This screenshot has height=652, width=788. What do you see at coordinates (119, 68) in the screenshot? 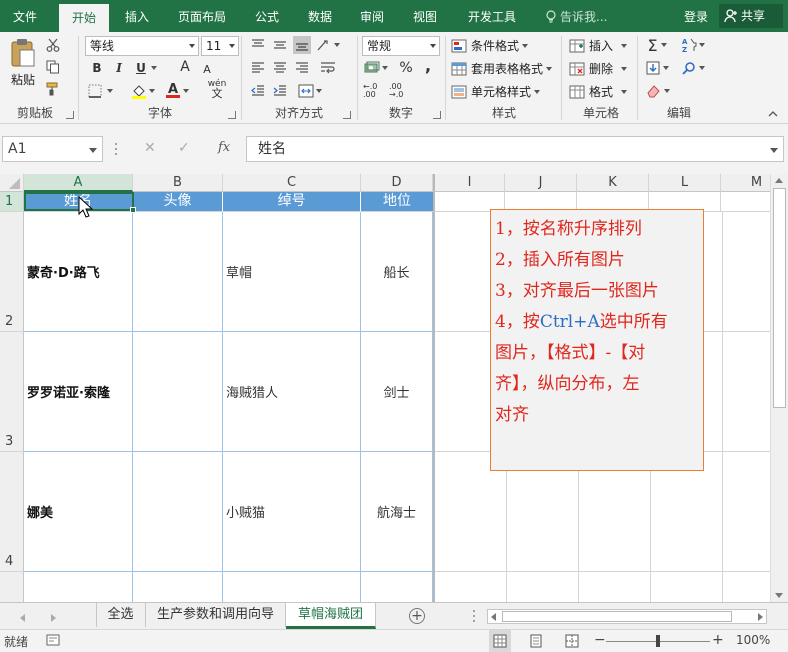
I see `italic-button: I` at bounding box center [119, 68].